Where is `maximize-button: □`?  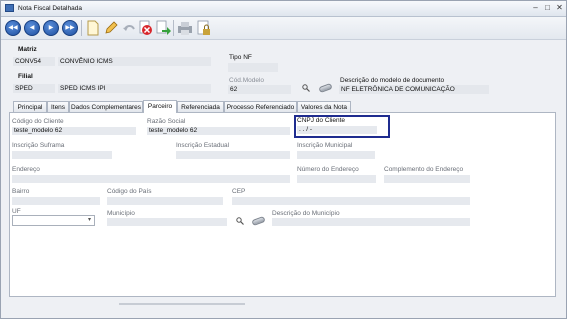
maximize-button: □ is located at coordinates (547, 8).